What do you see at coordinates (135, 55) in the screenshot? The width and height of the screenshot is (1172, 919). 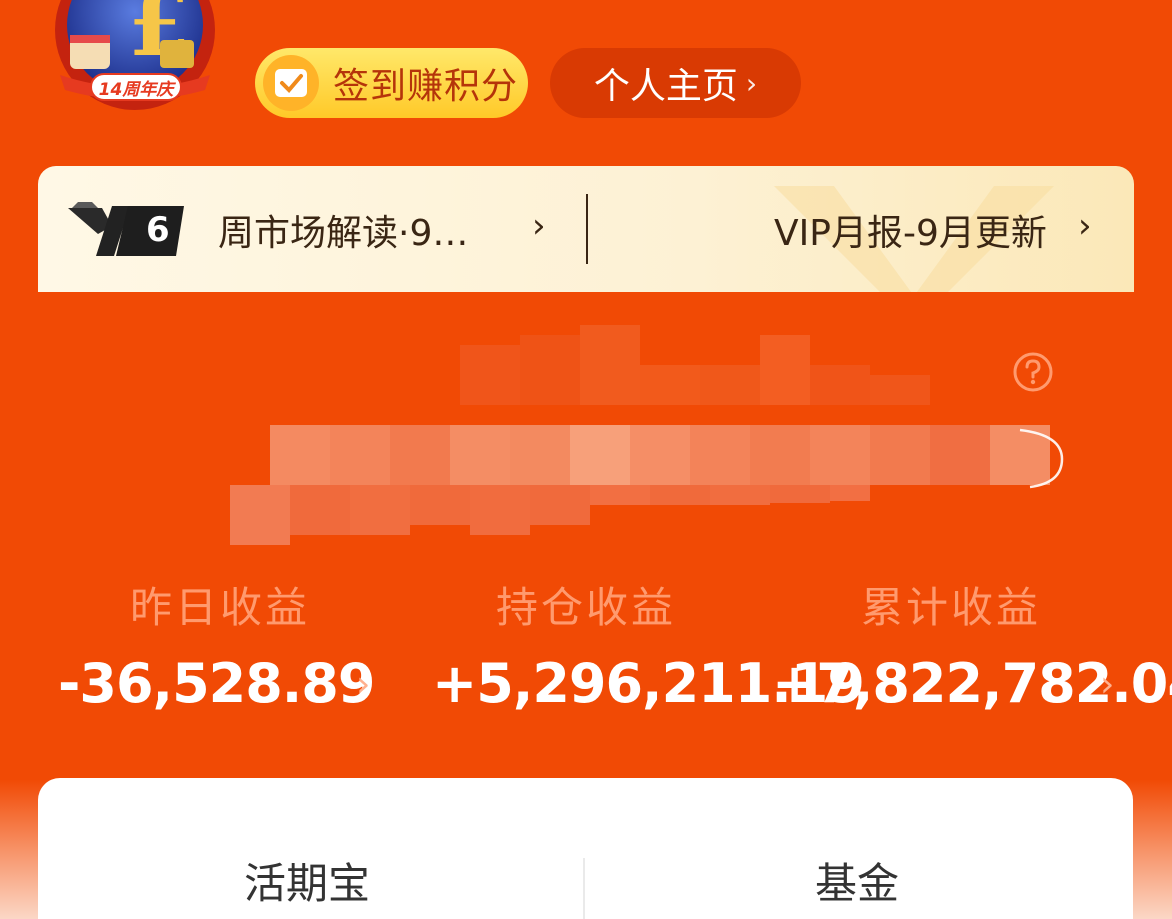 I see `avatar-anniversary-icon: £` at bounding box center [135, 55].